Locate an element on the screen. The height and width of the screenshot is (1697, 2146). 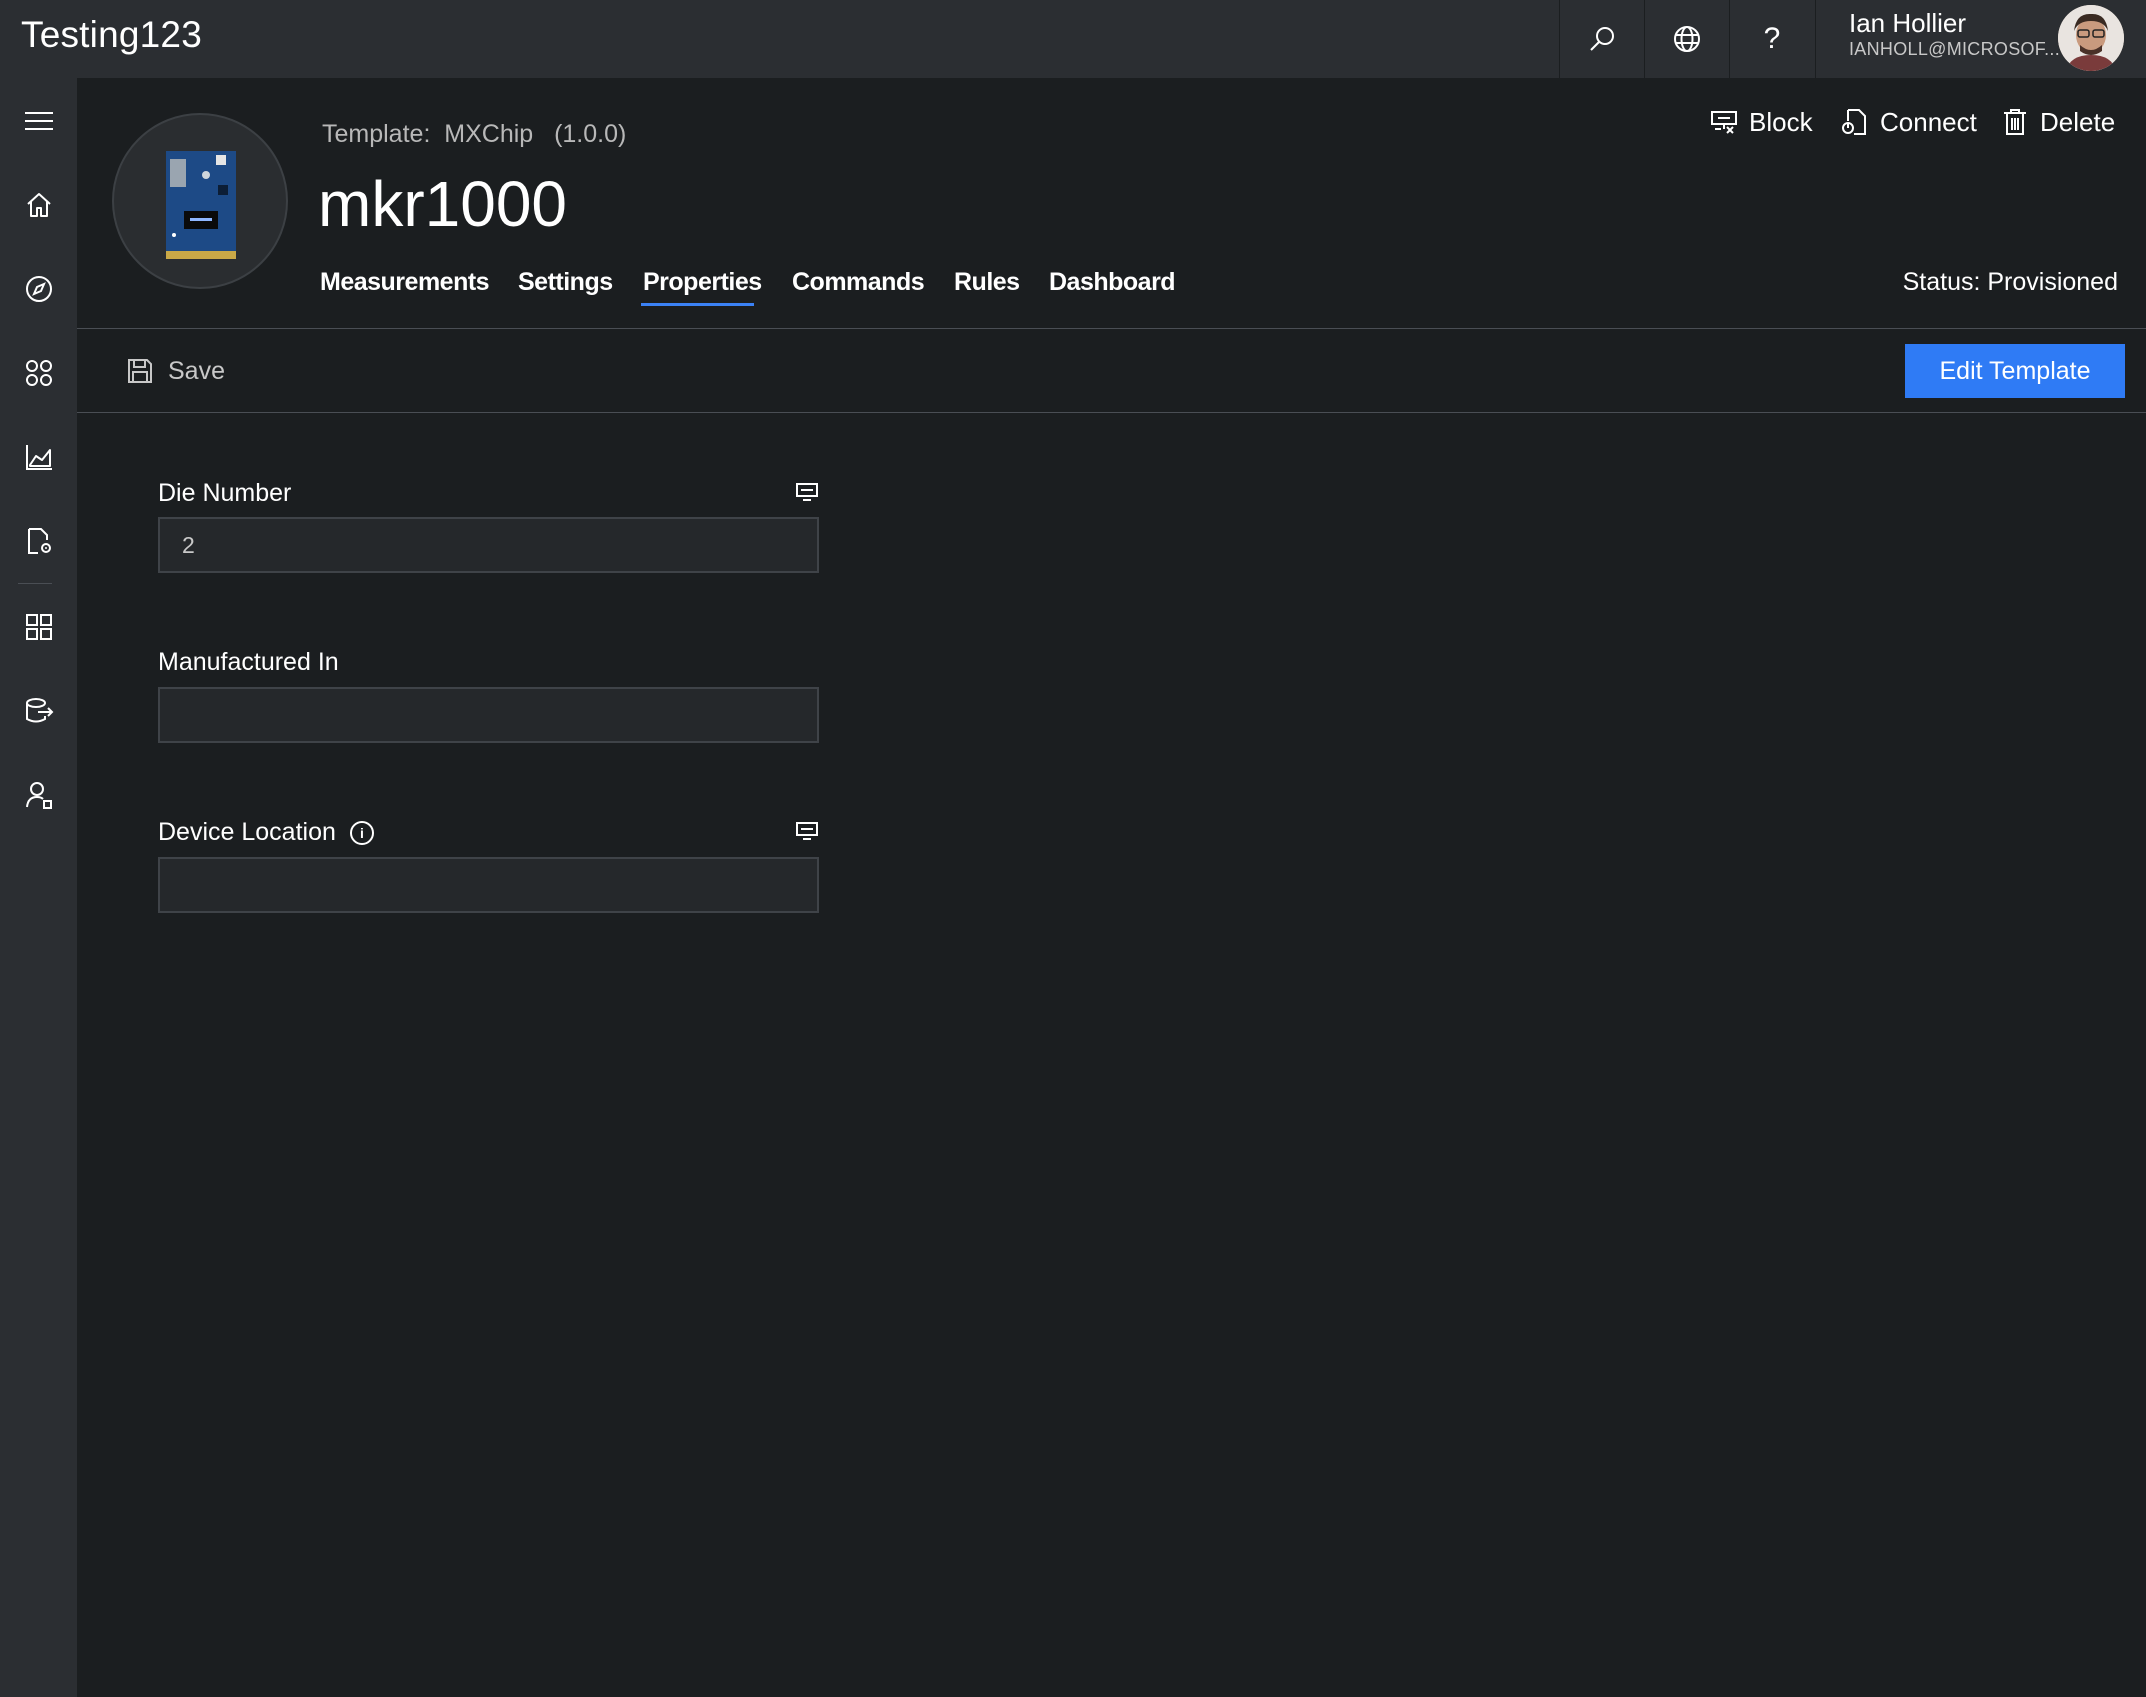
nav-jobs is located at coordinates (38, 541).